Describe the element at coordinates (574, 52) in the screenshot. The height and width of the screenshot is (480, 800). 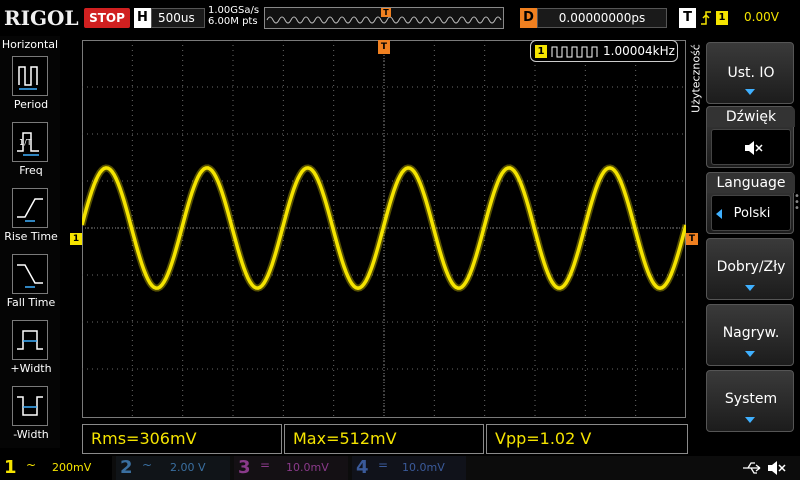
I see `square-wave-icon` at that location.